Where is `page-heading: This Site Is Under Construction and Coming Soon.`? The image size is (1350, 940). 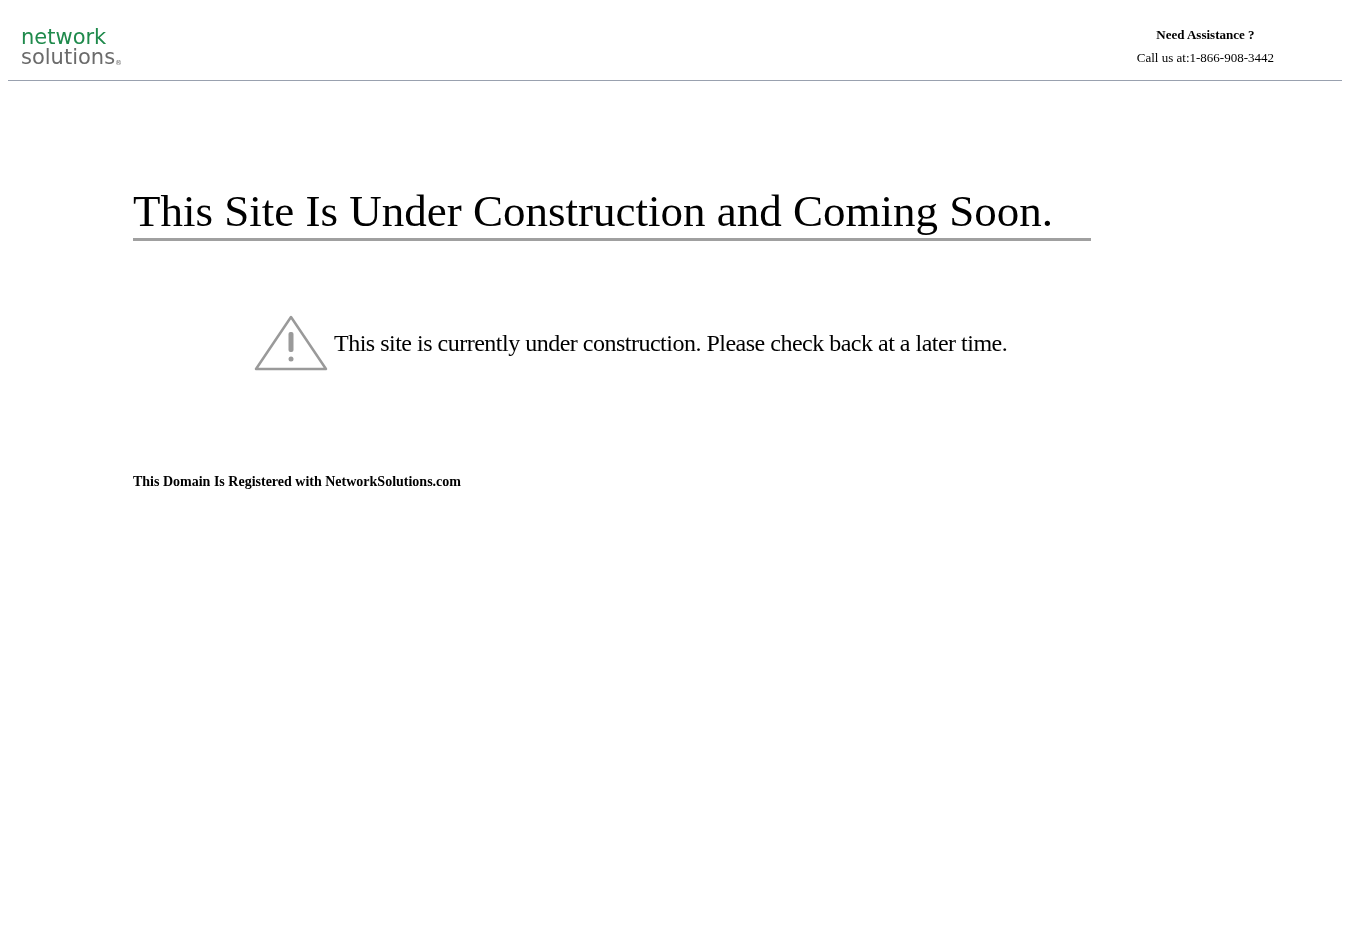
page-heading: This Site Is Under Construction and Coming Soon. is located at coordinates (612, 212).